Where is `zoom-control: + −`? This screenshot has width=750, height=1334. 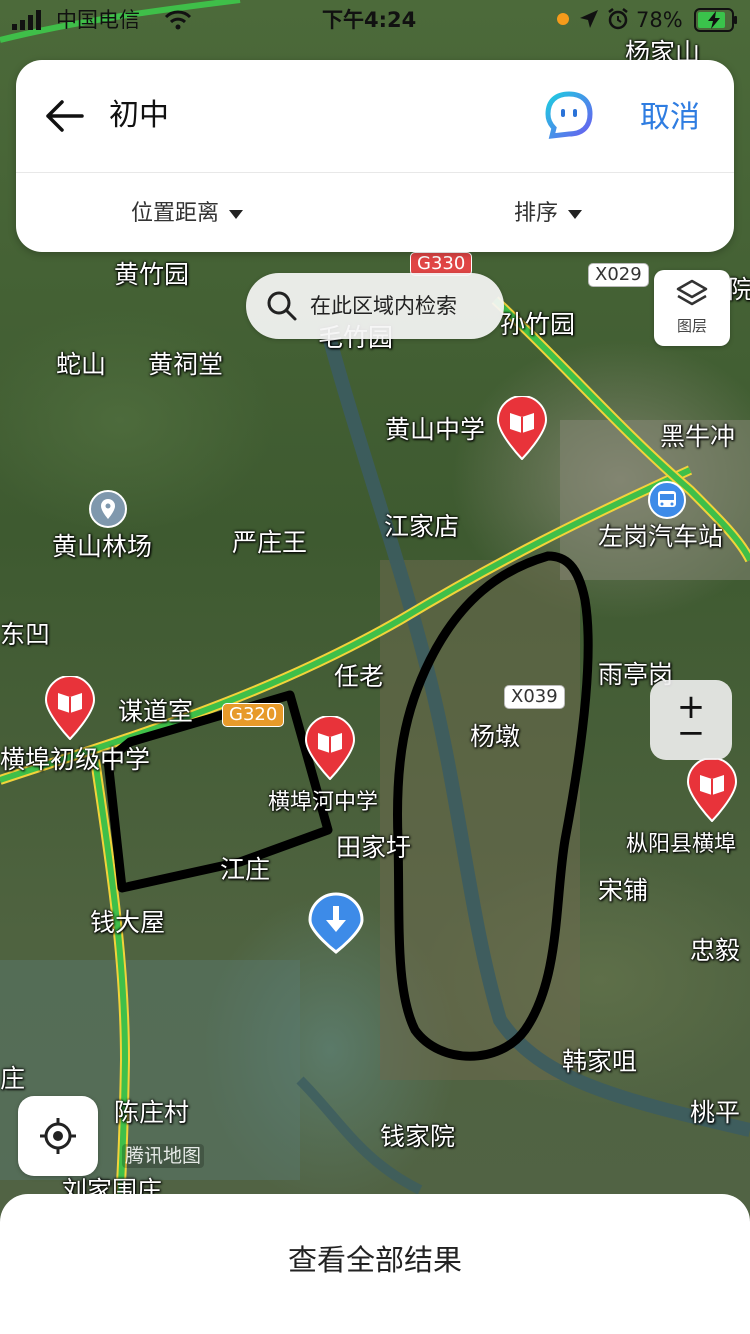 zoom-control: + − is located at coordinates (691, 720).